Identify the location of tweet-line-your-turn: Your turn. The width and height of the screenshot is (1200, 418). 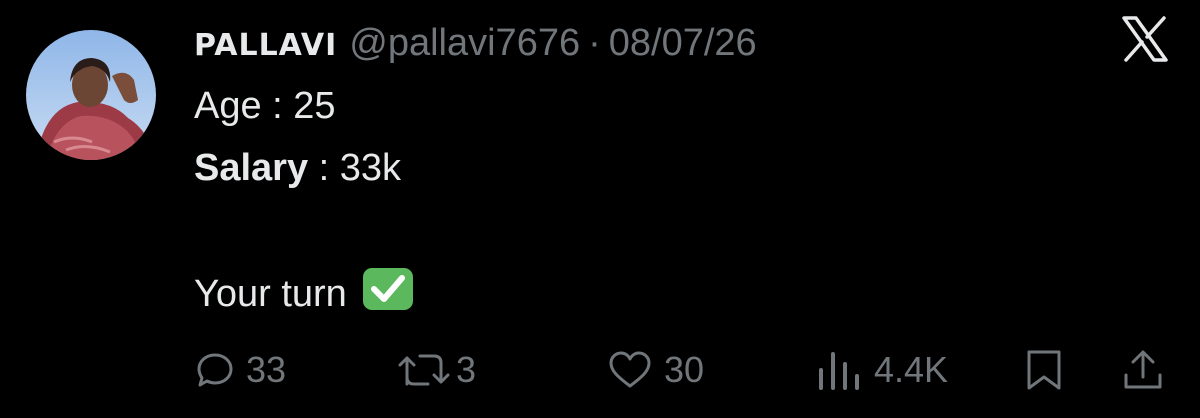
(304, 292).